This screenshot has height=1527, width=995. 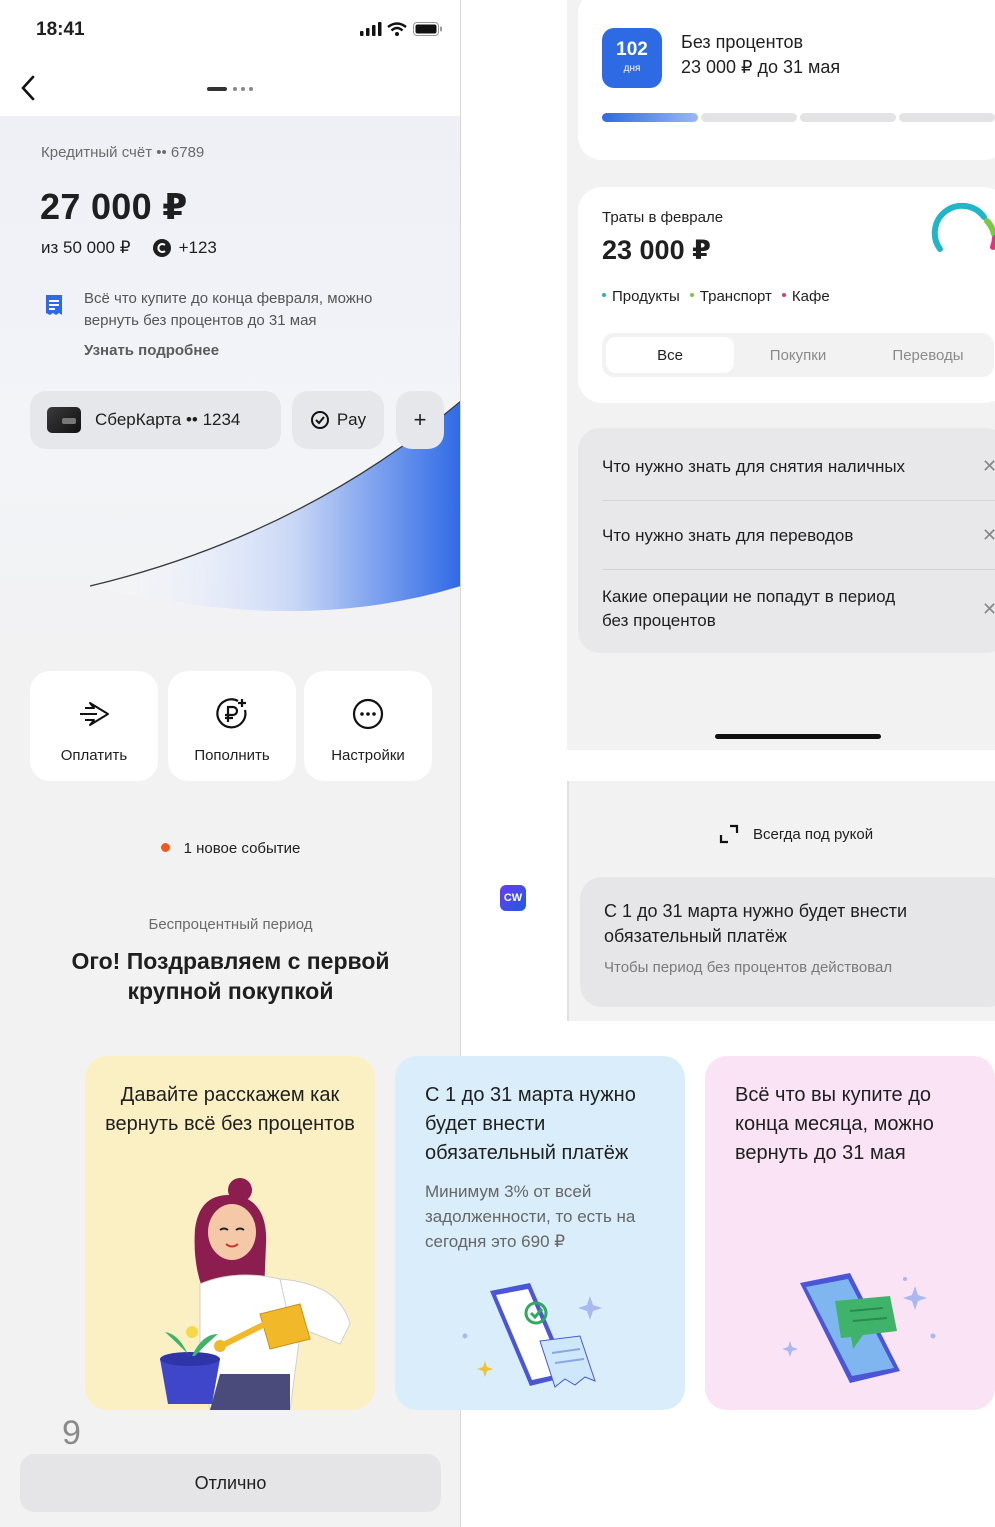 I want to click on bonus-value: +123, so click(x=197, y=247).